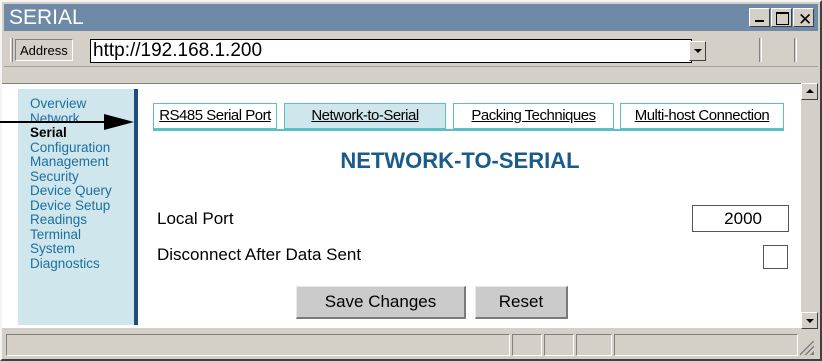 The width and height of the screenshot is (822, 361). Describe the element at coordinates (460, 160) in the screenshot. I see `page-title: NETWORK-TO-SERIAL` at that location.